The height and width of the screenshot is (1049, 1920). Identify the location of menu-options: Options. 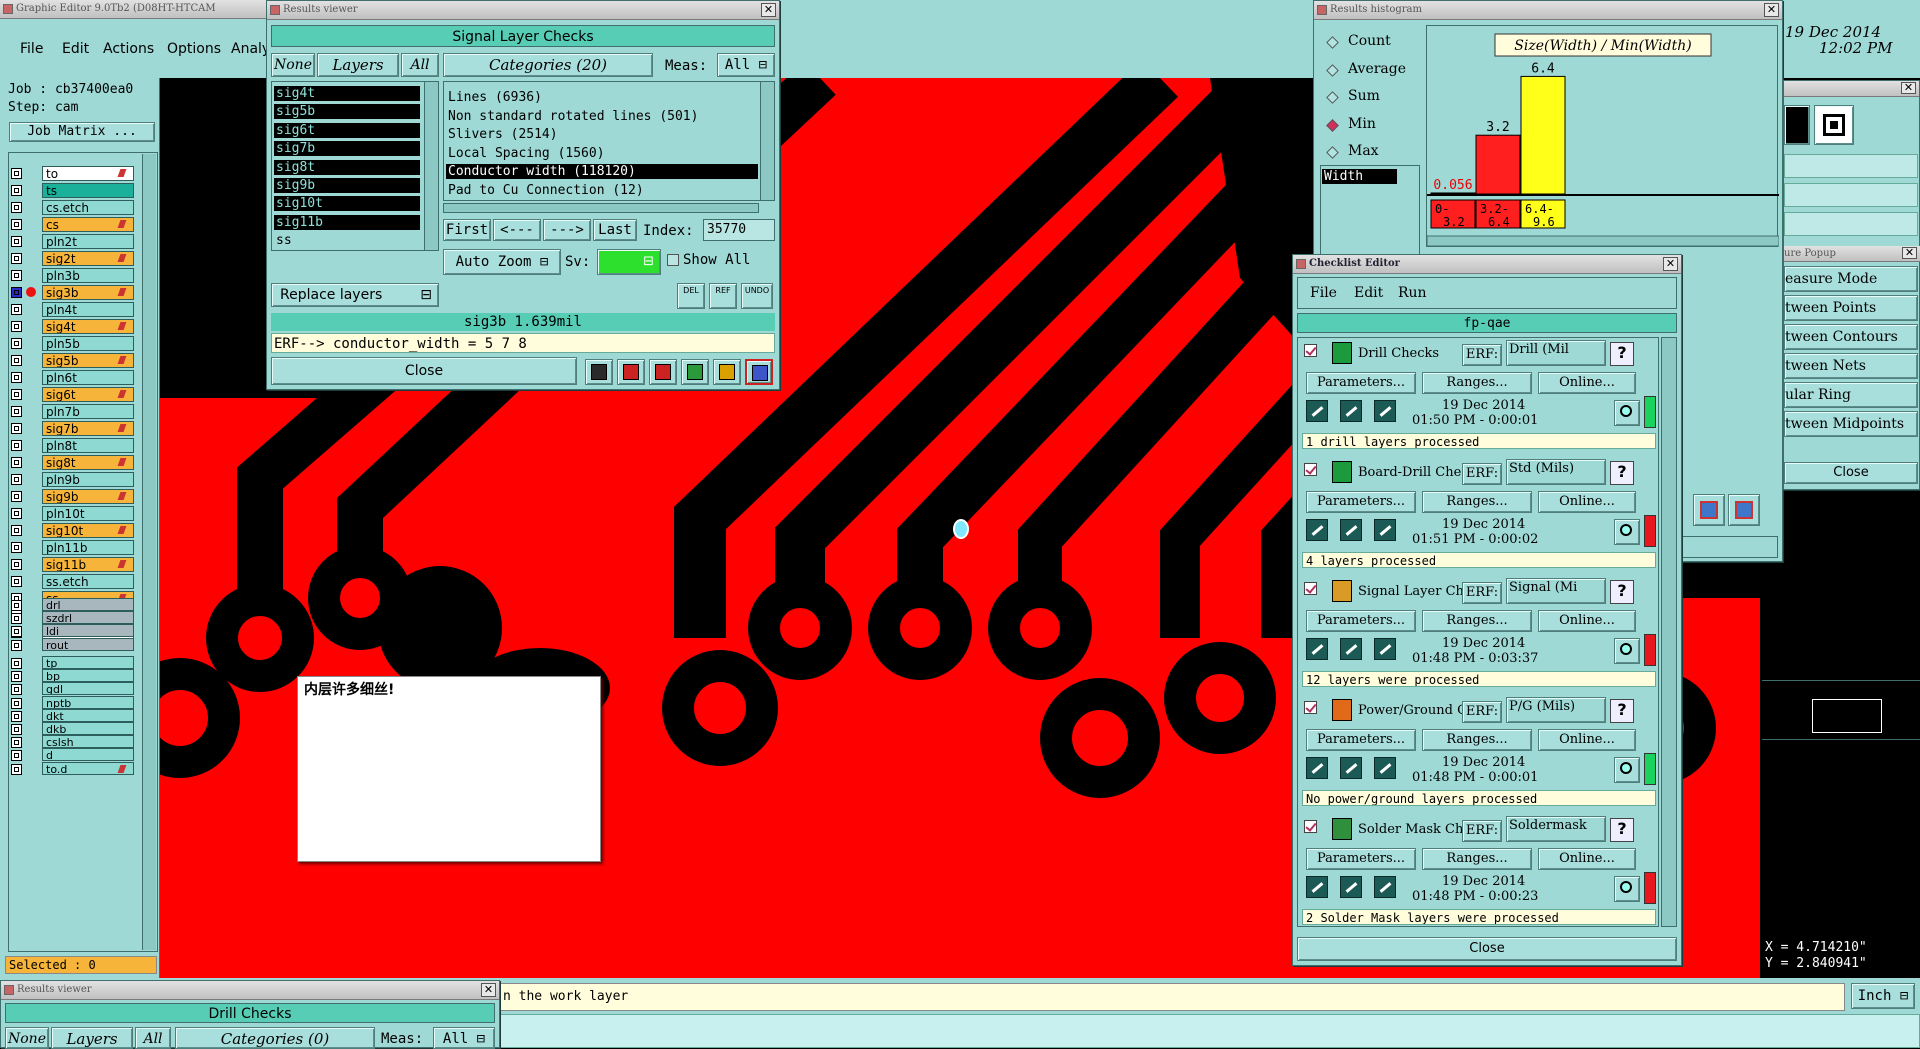
(194, 49).